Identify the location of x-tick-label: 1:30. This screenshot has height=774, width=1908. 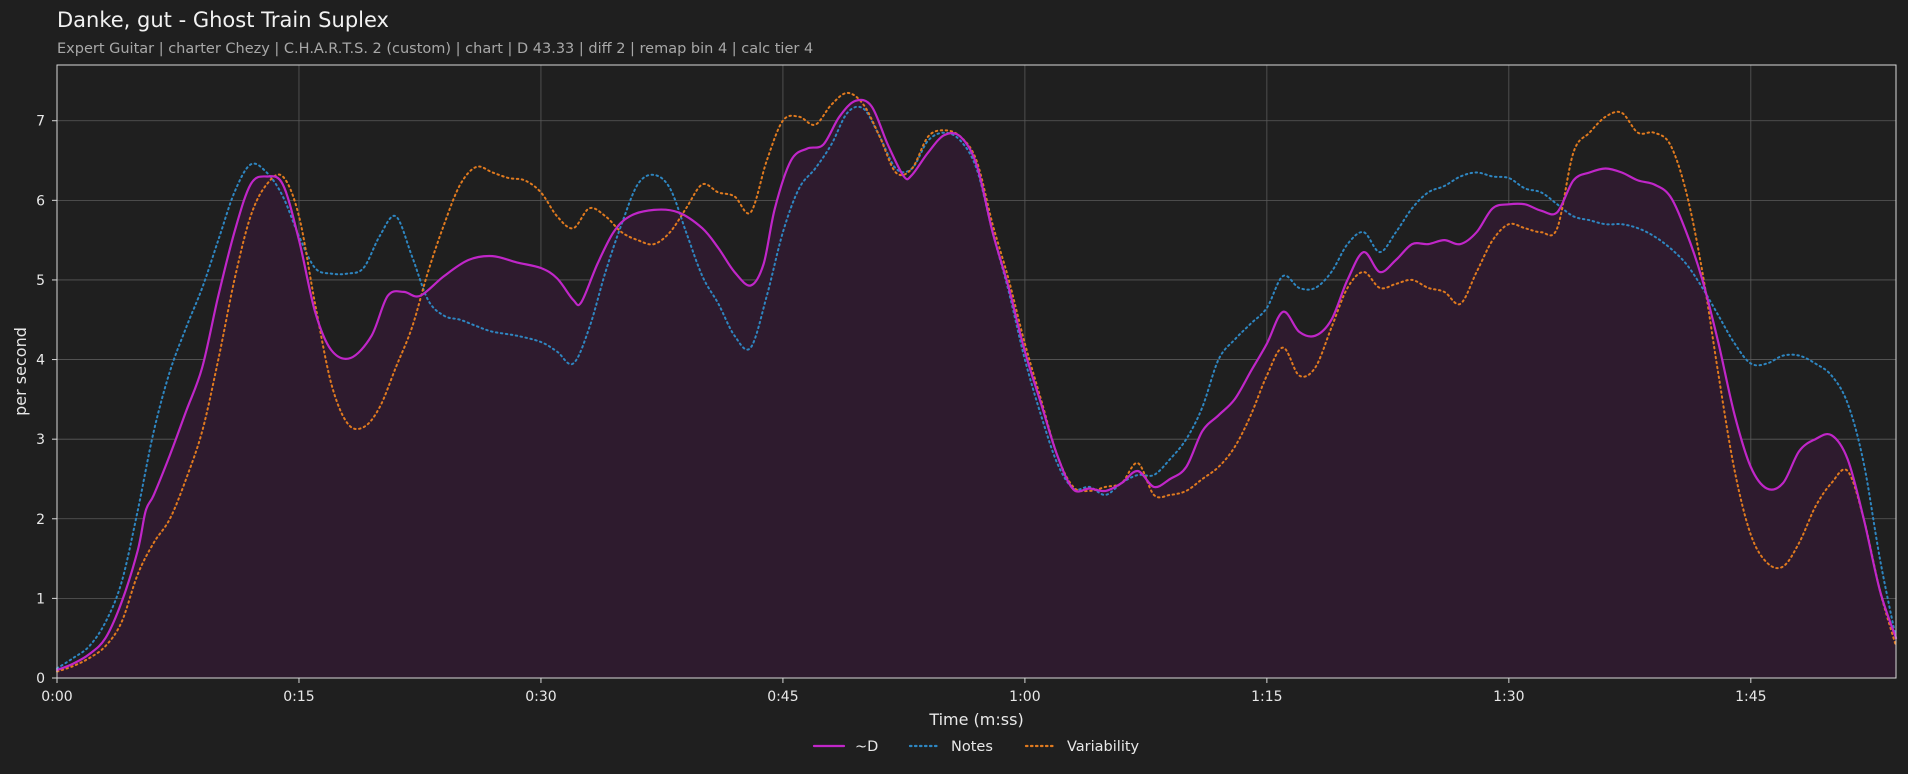
(1508, 697).